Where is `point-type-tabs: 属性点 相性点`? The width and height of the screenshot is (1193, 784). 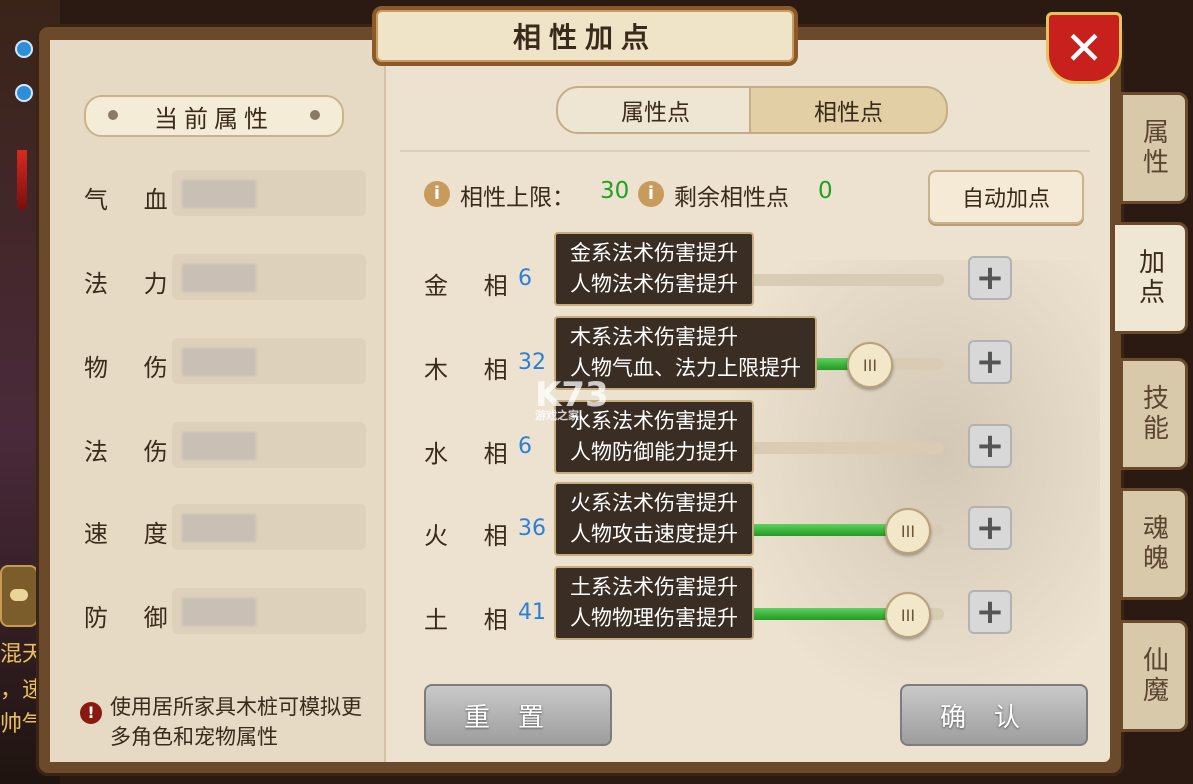 point-type-tabs: 属性点 相性点 is located at coordinates (752, 110).